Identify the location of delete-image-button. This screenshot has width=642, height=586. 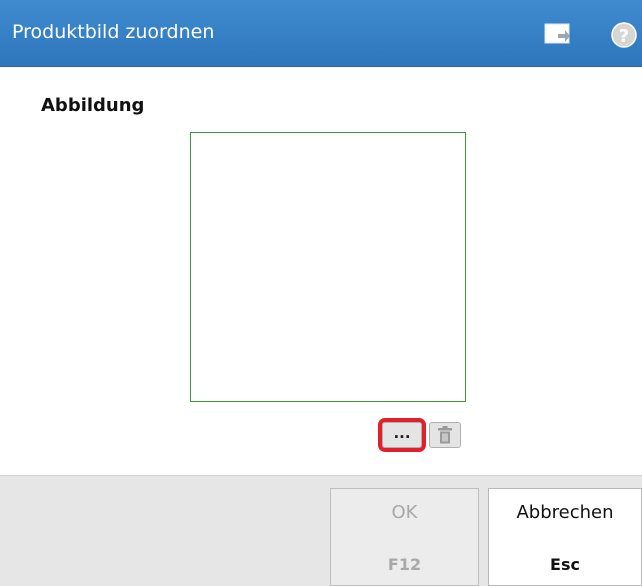
(445, 435).